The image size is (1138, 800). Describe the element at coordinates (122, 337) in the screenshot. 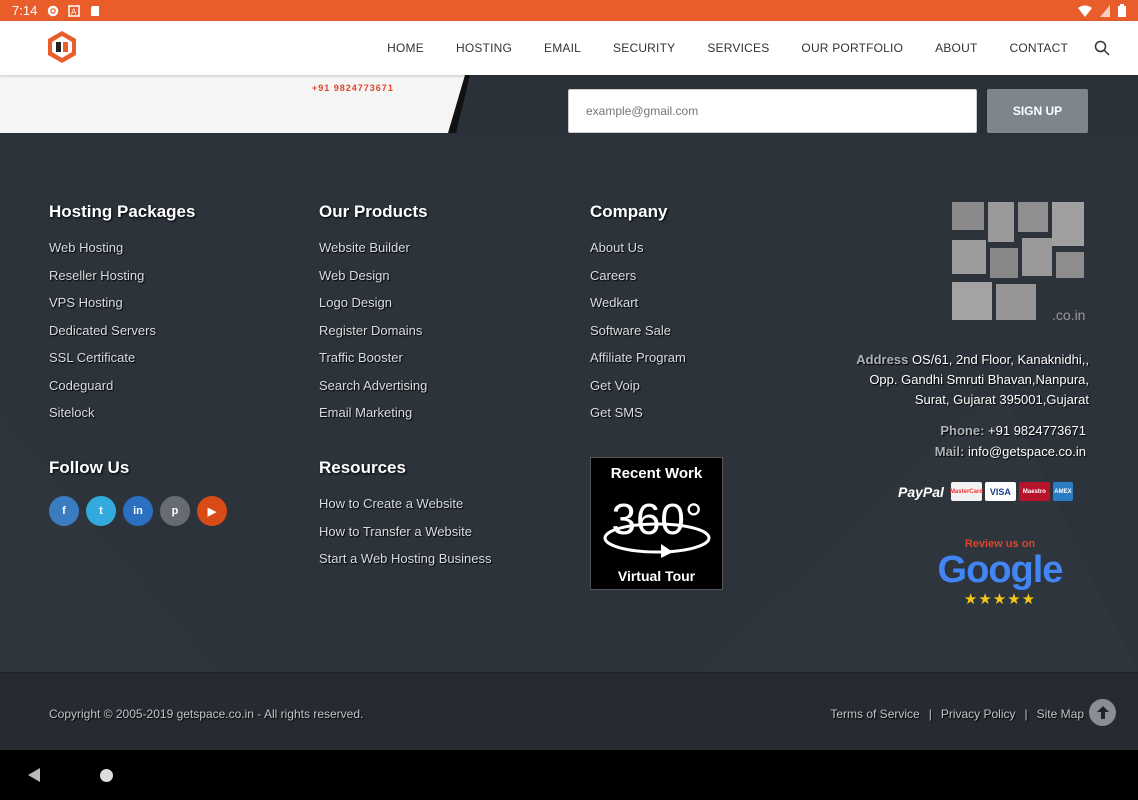

I see `footer-link: Dedicated Servers` at that location.